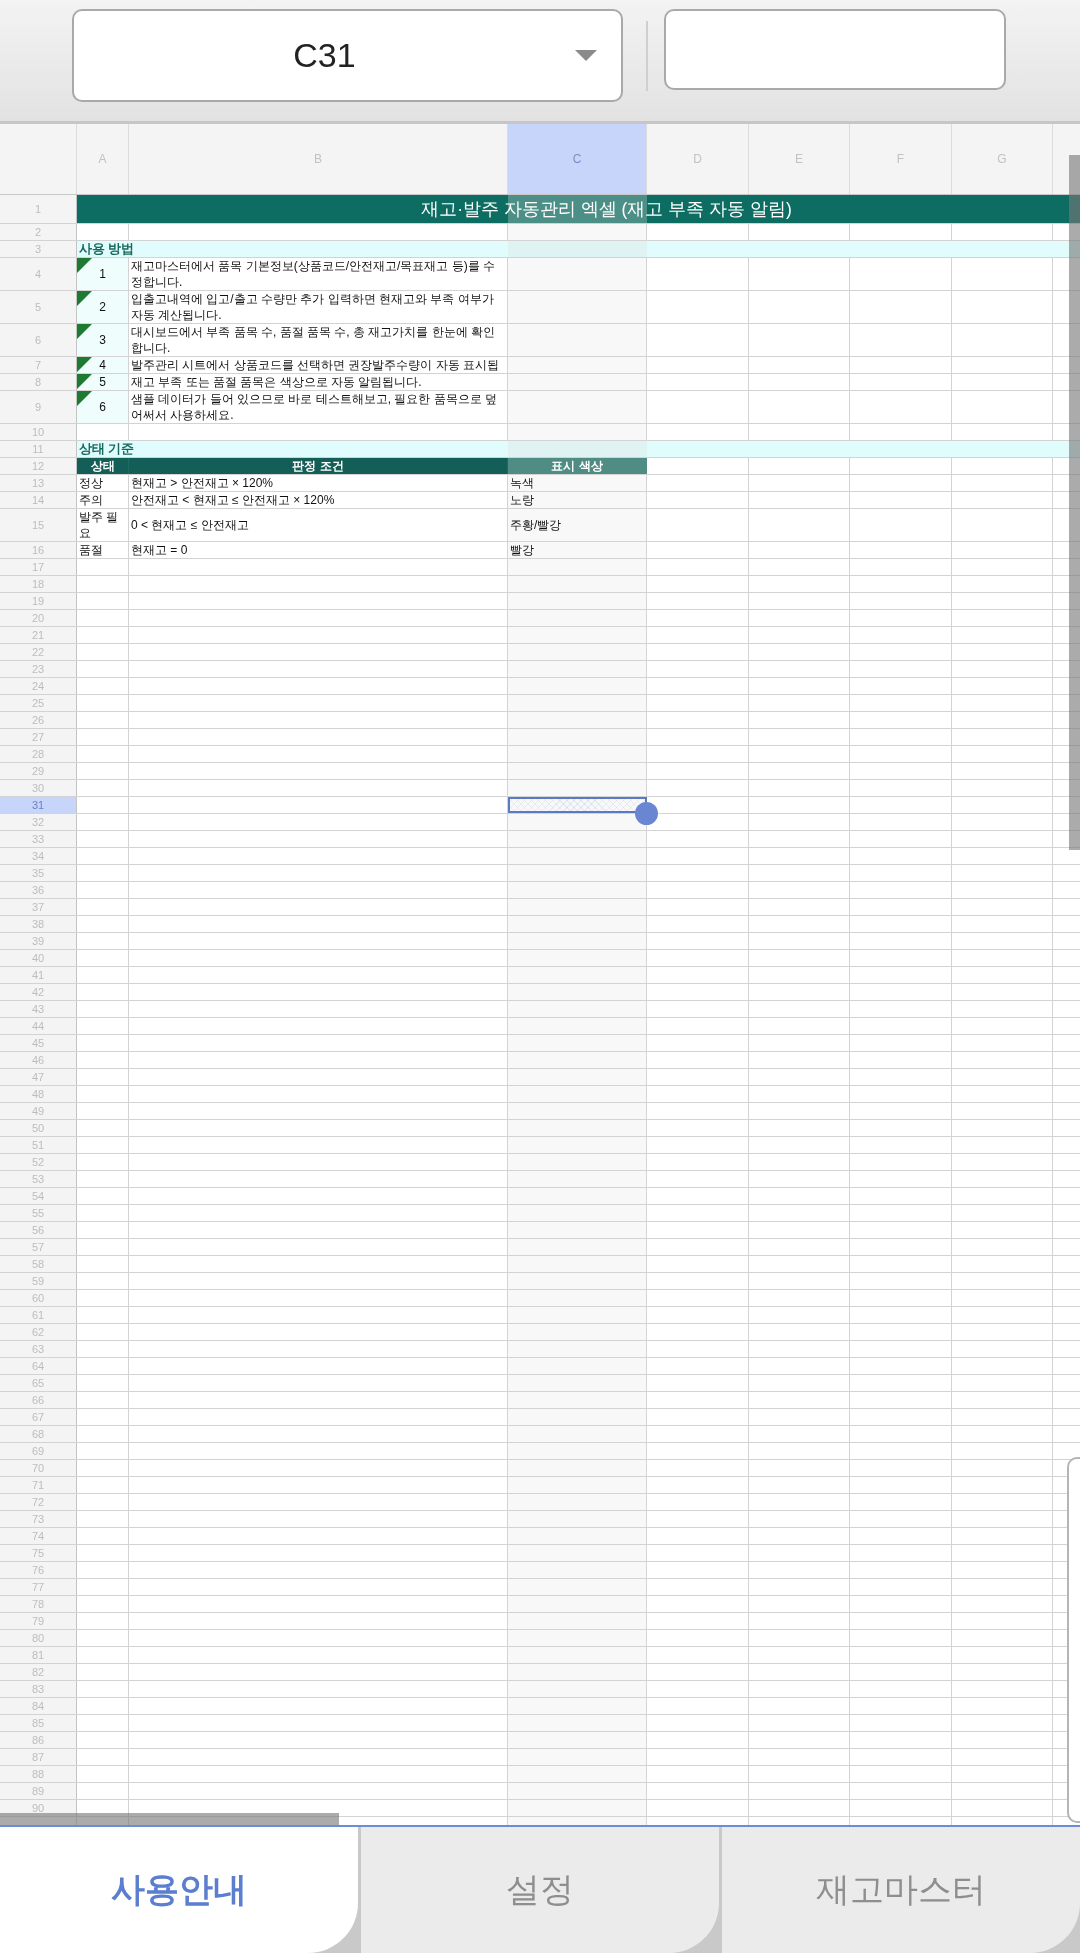 This screenshot has width=1080, height=1953. Describe the element at coordinates (102, 307) in the screenshot. I see `step-number: 2` at that location.